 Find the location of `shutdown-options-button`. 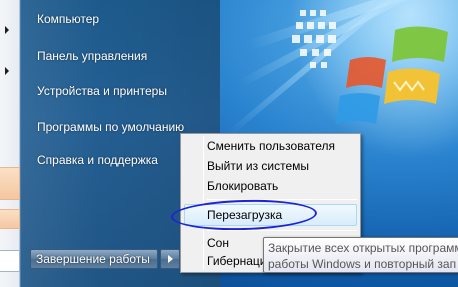

shutdown-options-button is located at coordinates (170, 259).